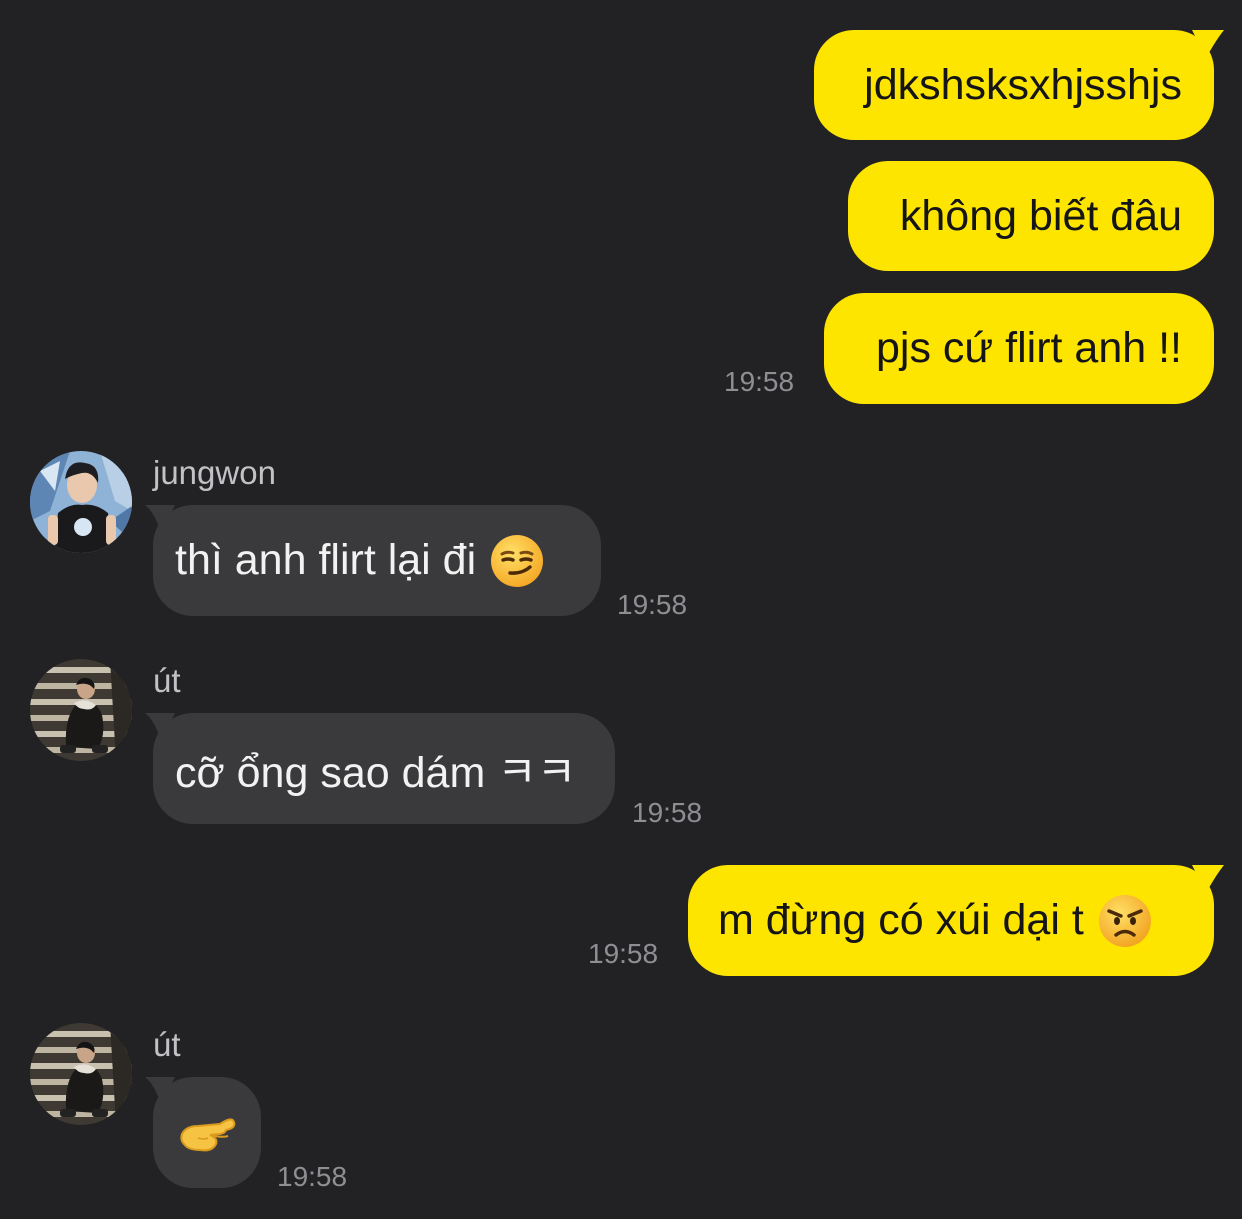 This screenshot has height=1219, width=1242. Describe the element at coordinates (1023, 84) in the screenshot. I see `message-text: jdkshsksxhjsshjs` at that location.